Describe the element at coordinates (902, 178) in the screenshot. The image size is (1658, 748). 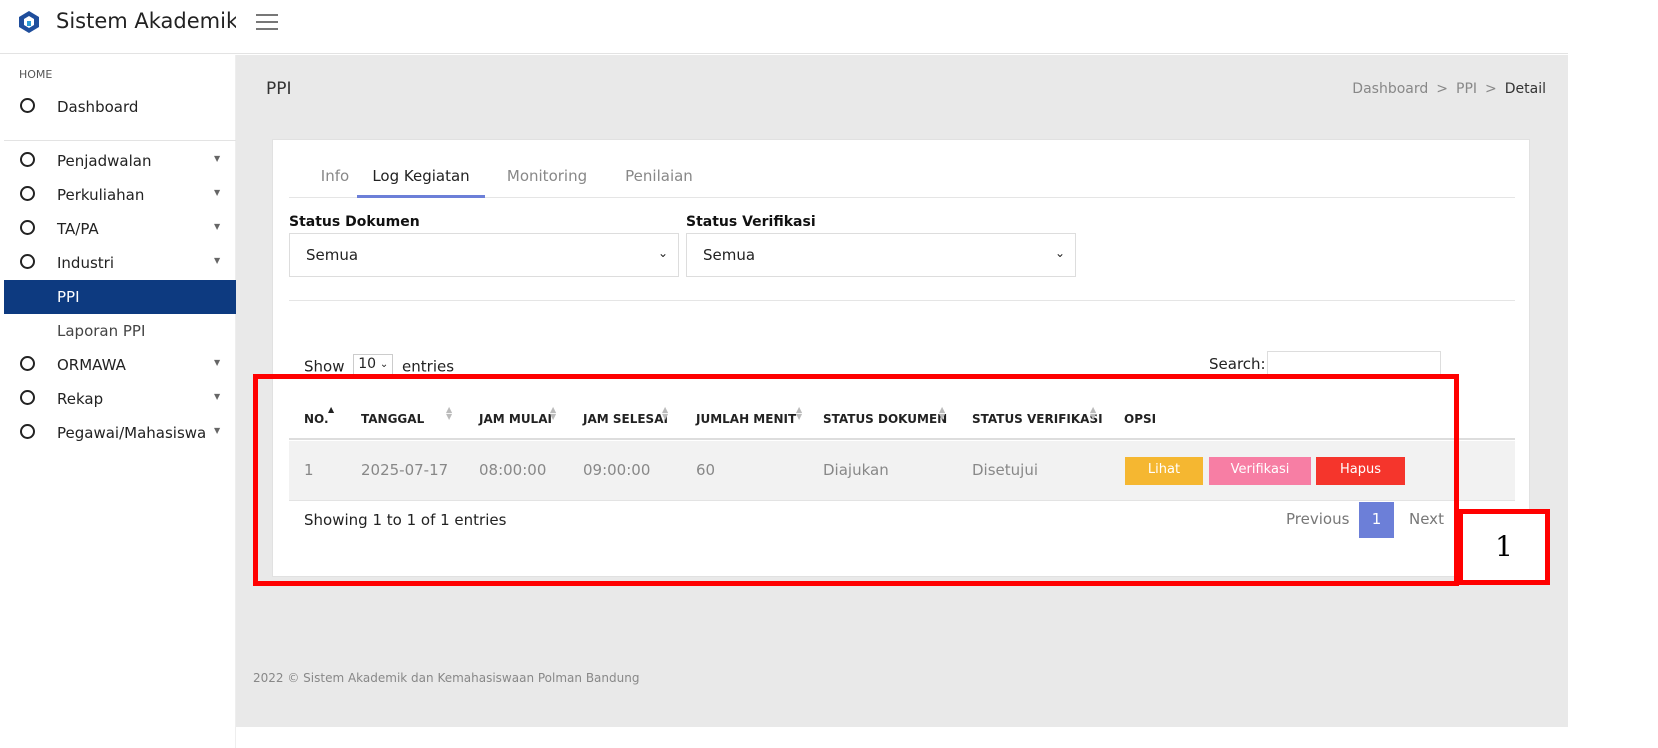
I see `tab-bar: Info Log Kegiatan Monitoring Penilaian` at that location.